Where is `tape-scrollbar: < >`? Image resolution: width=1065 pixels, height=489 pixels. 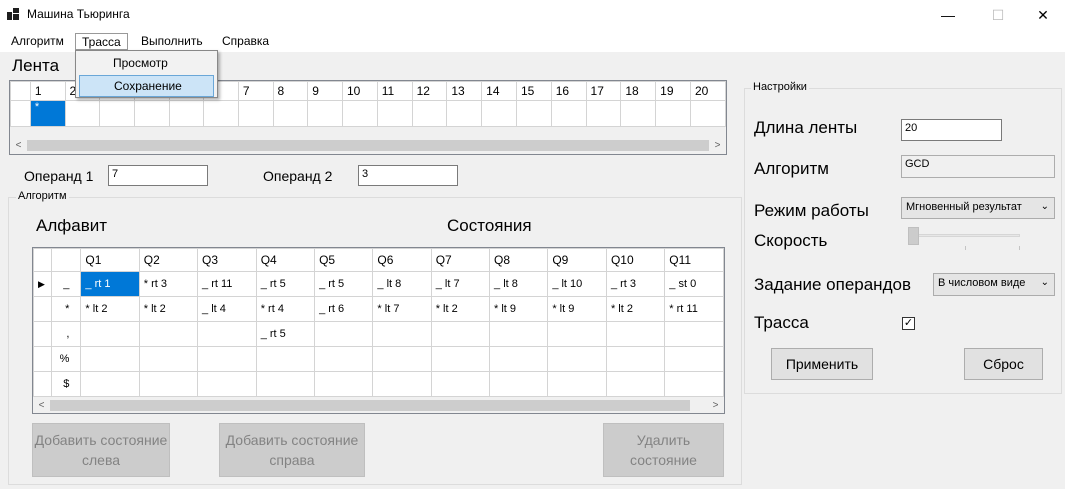 tape-scrollbar: < > is located at coordinates (368, 145).